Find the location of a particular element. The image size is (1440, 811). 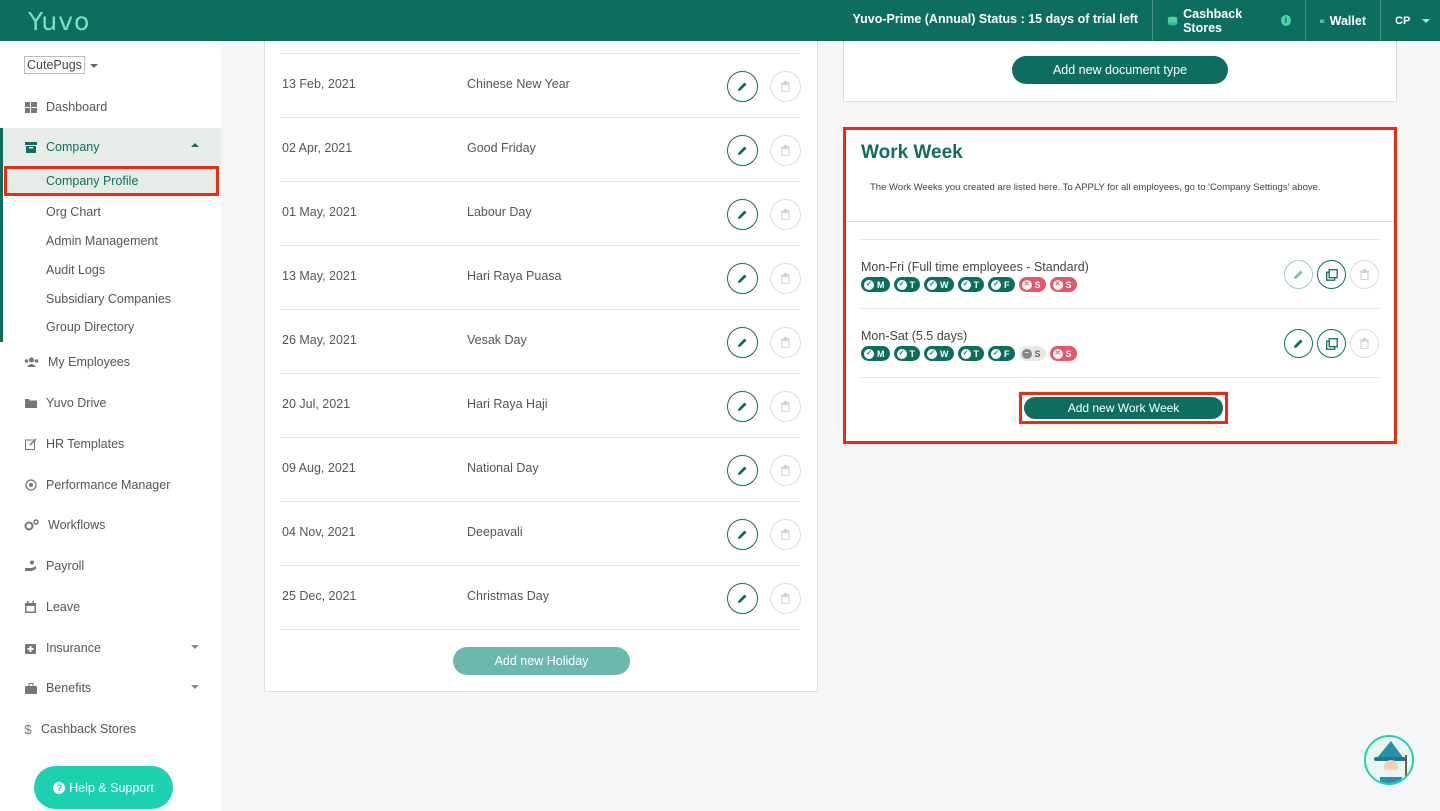

company-selector: CutePugs is located at coordinates (61, 65).